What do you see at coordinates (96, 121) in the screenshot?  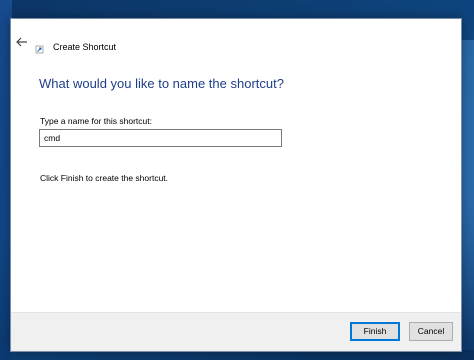 I see `shortcut-name-label: Type a name for this shortcut:` at bounding box center [96, 121].